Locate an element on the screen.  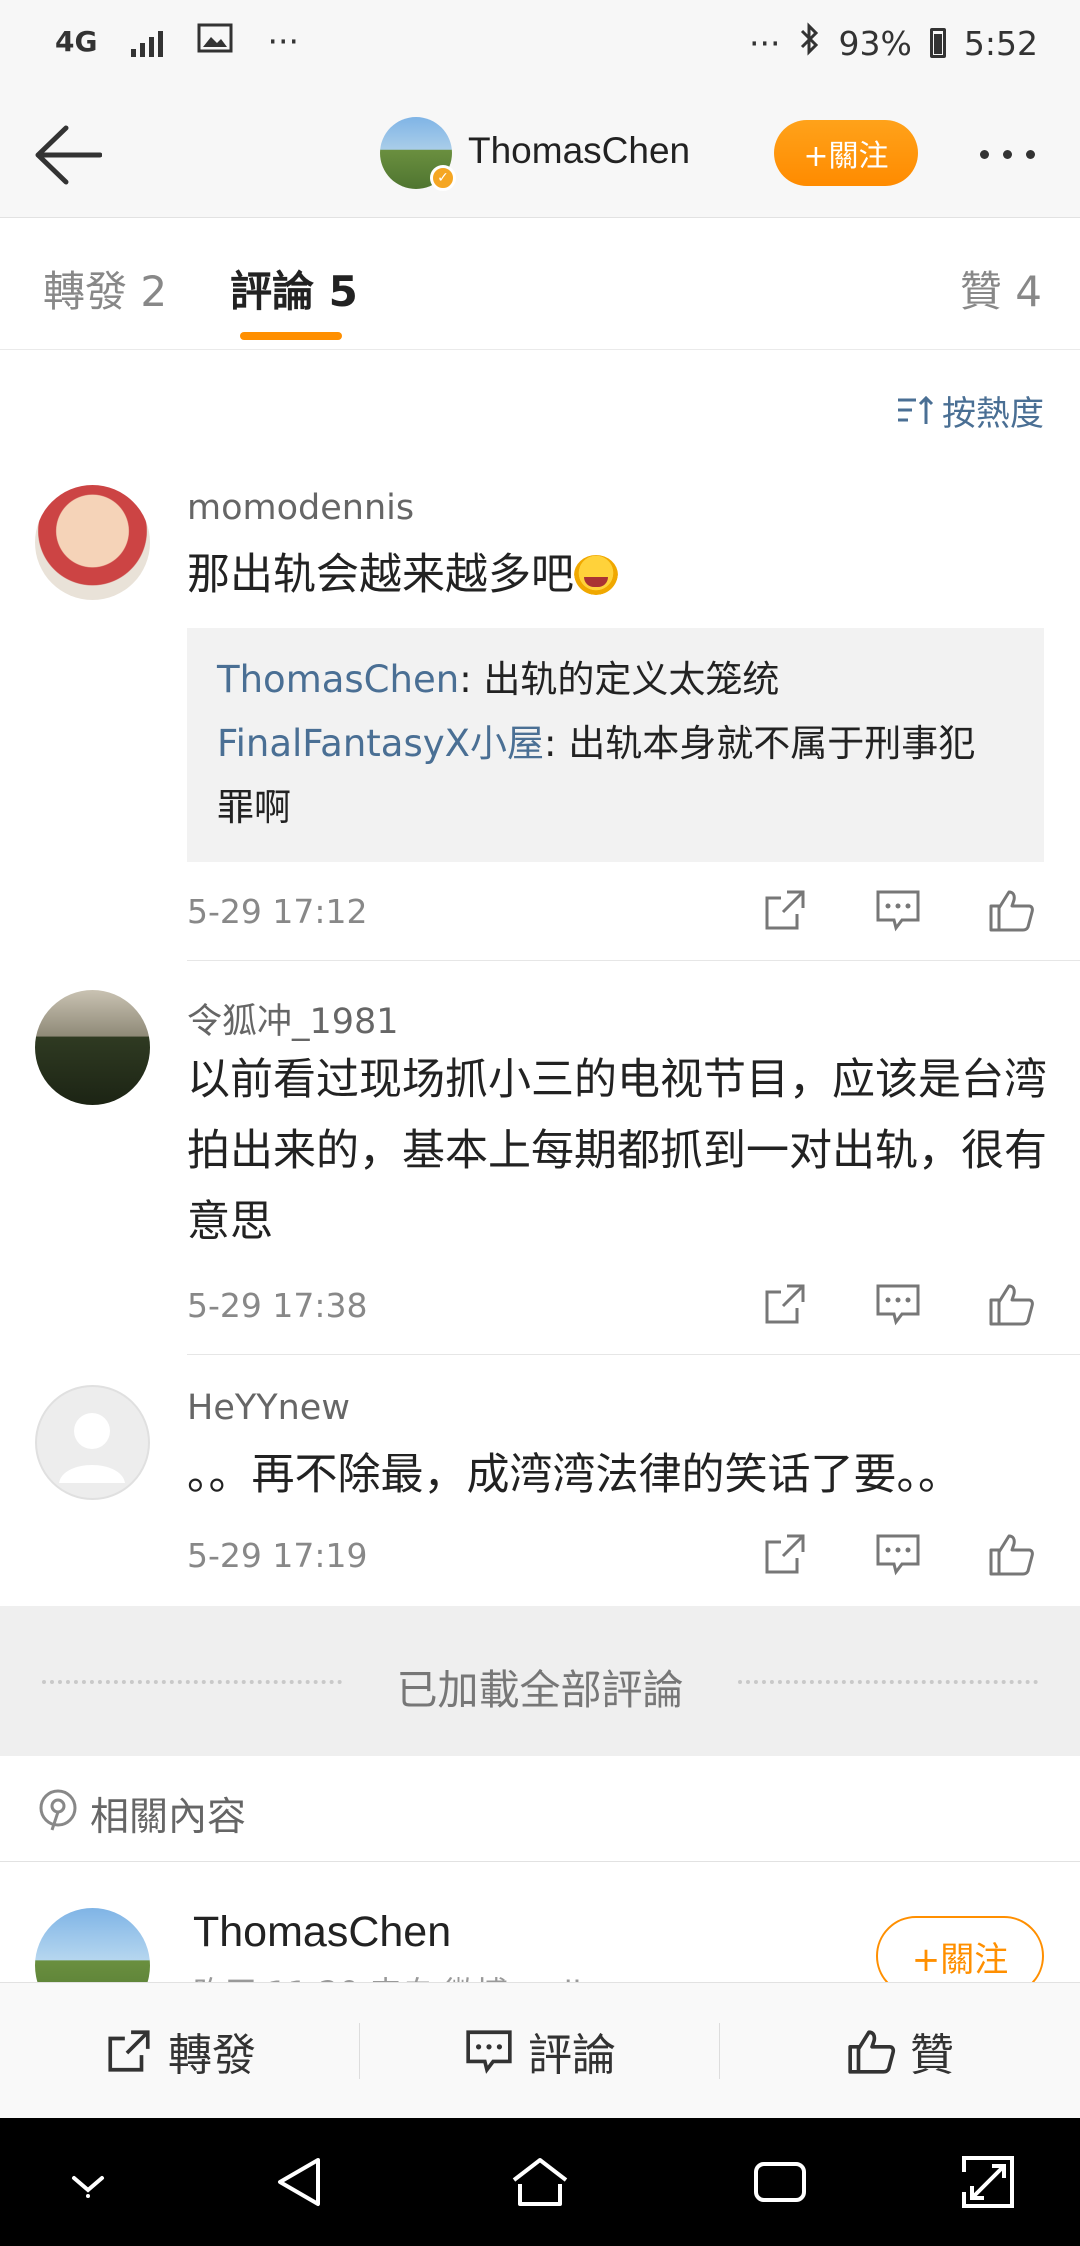
bluetooth-icon is located at coordinates (810, 43).